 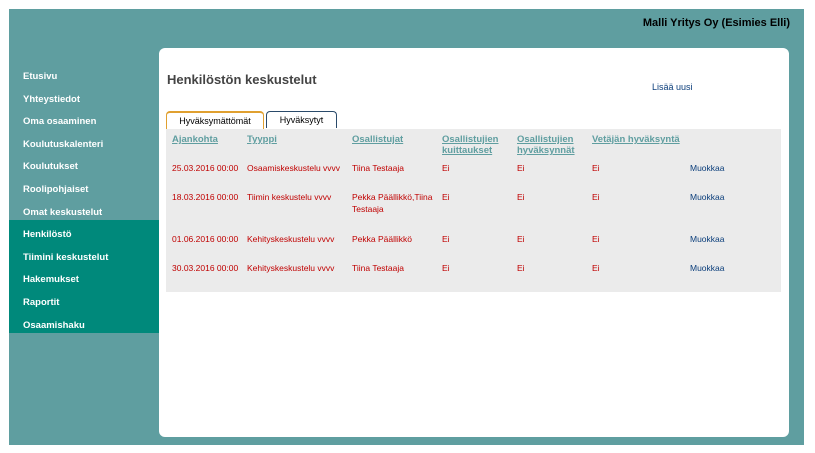 I want to click on cell-date: 01.06.2016 00:00, so click(x=205, y=239).